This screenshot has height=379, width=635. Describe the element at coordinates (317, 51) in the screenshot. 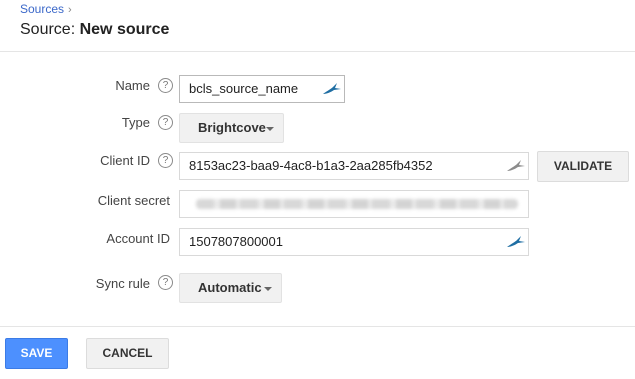

I see `header-divider` at that location.